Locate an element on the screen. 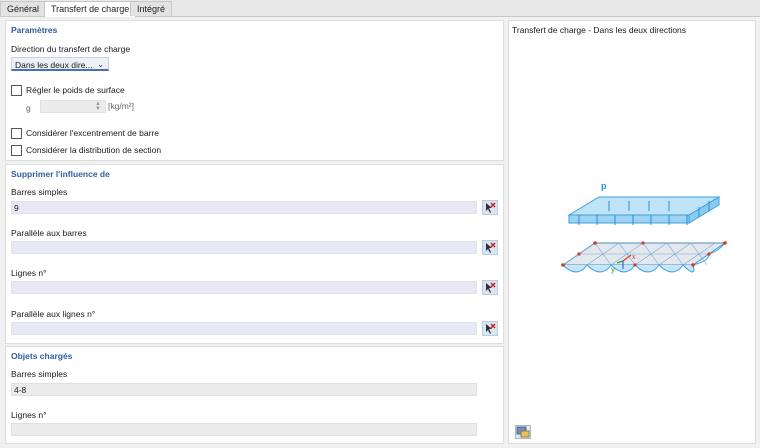  supprimer-barres-simples-label: Barres simples is located at coordinates (39, 192).